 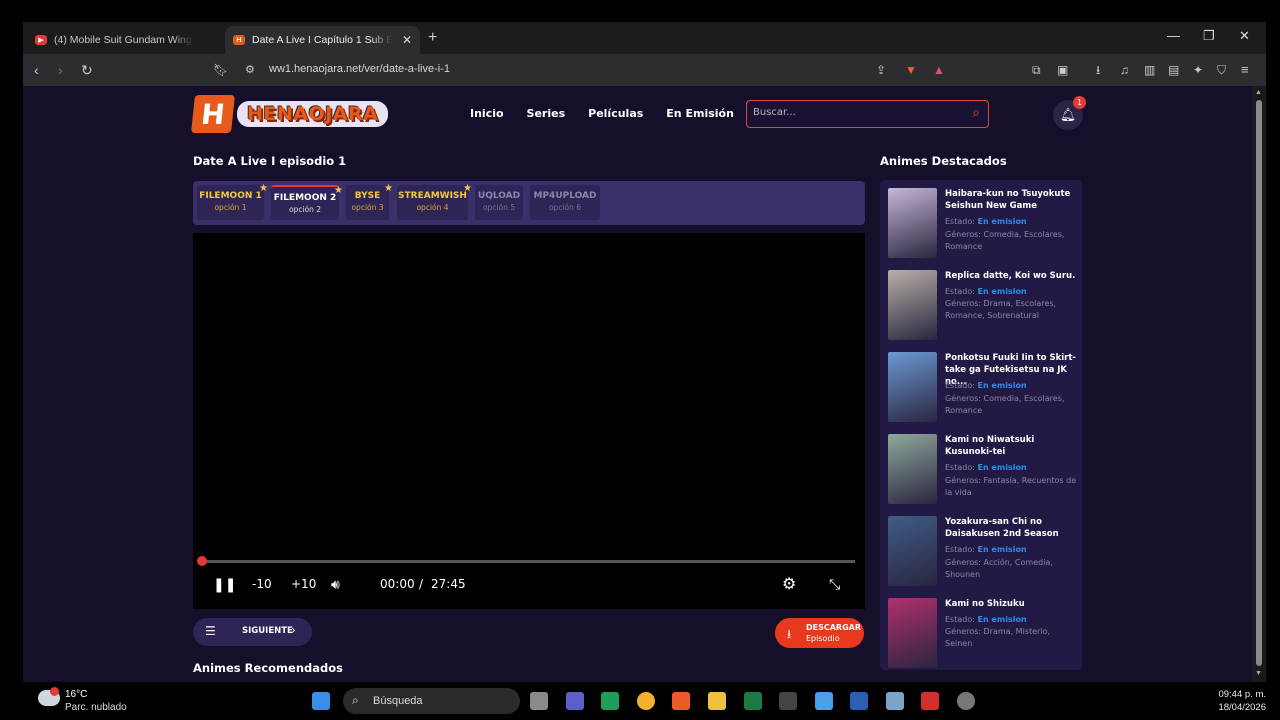 What do you see at coordinates (939, 70) in the screenshot?
I see `brave-rewards-icon: ▲` at bounding box center [939, 70].